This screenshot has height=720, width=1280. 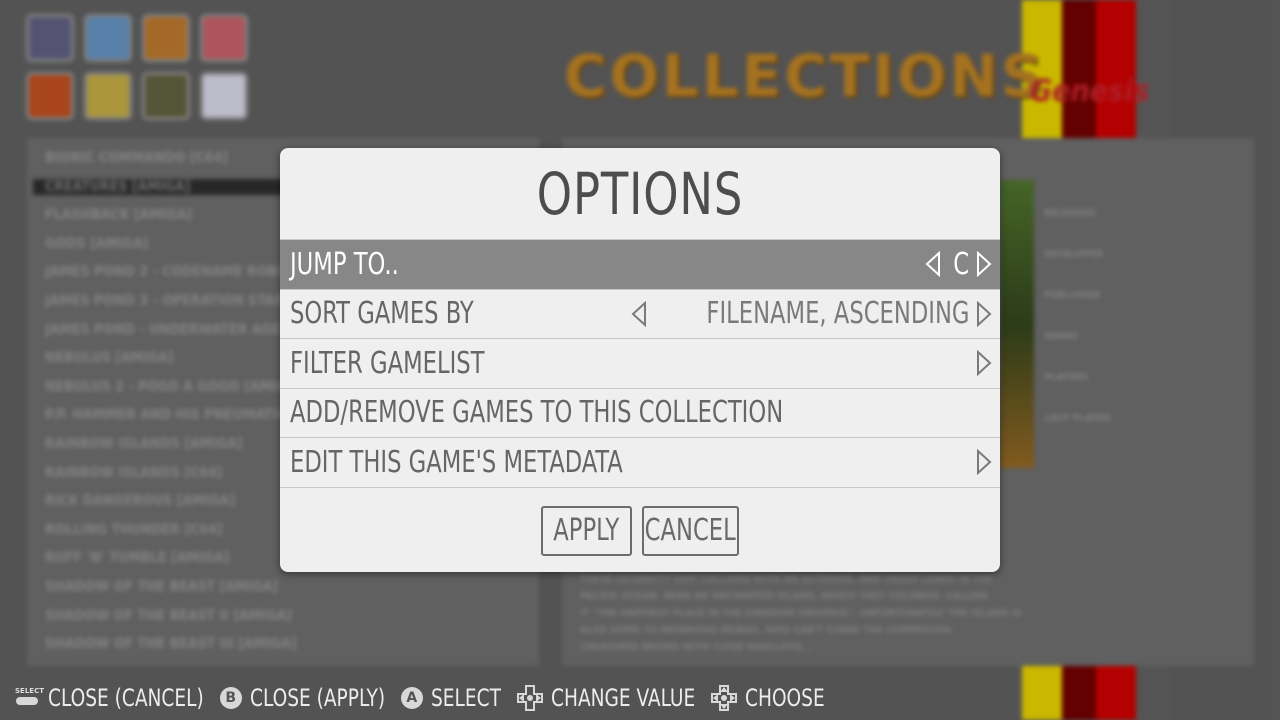 I want to click on apply-button: APPLY, so click(x=586, y=530).